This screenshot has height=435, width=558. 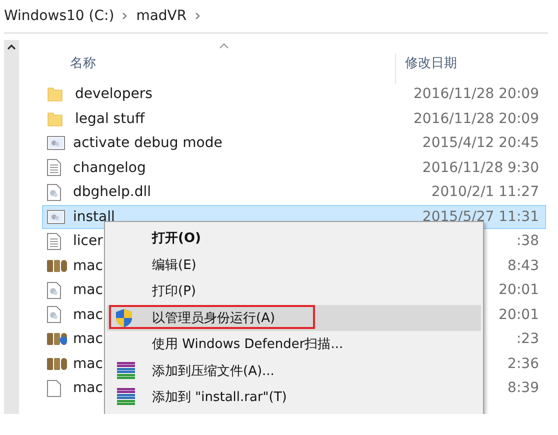 I want to click on file-date: 8:39, so click(x=523, y=388).